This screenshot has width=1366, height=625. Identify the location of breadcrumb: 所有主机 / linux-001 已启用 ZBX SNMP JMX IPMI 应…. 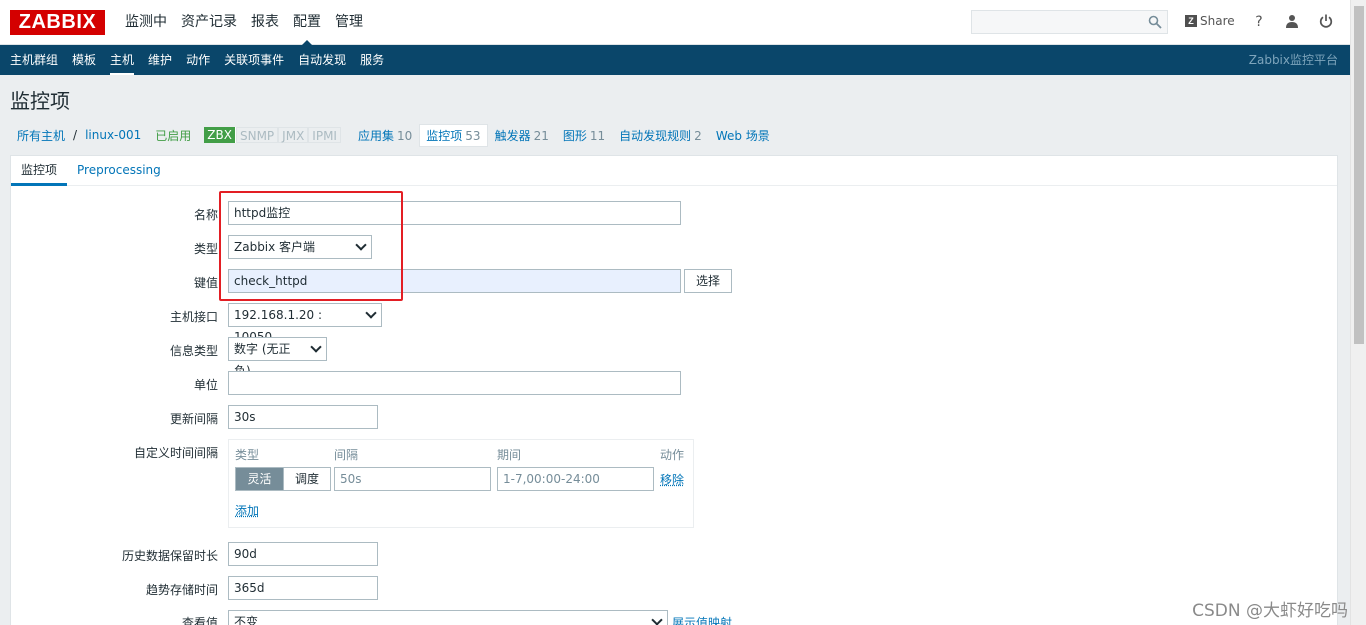
(393, 135).